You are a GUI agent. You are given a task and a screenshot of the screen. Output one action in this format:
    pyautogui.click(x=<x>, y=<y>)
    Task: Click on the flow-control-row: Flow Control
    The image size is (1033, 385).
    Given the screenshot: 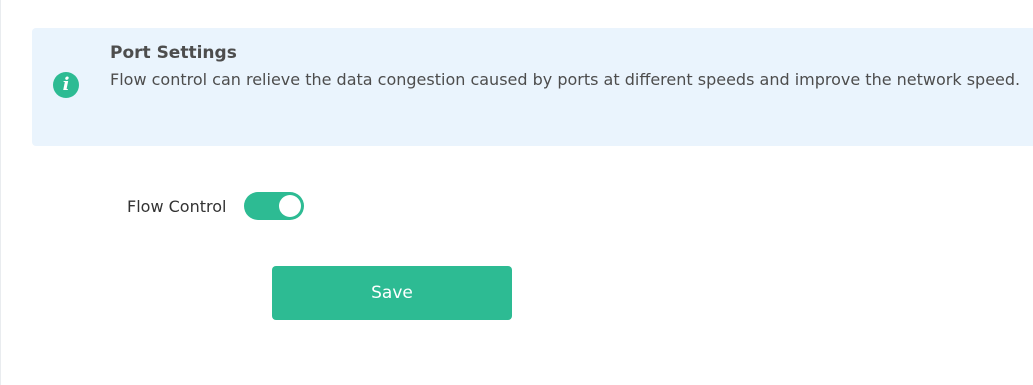 What is the action you would take?
    pyautogui.click(x=216, y=206)
    